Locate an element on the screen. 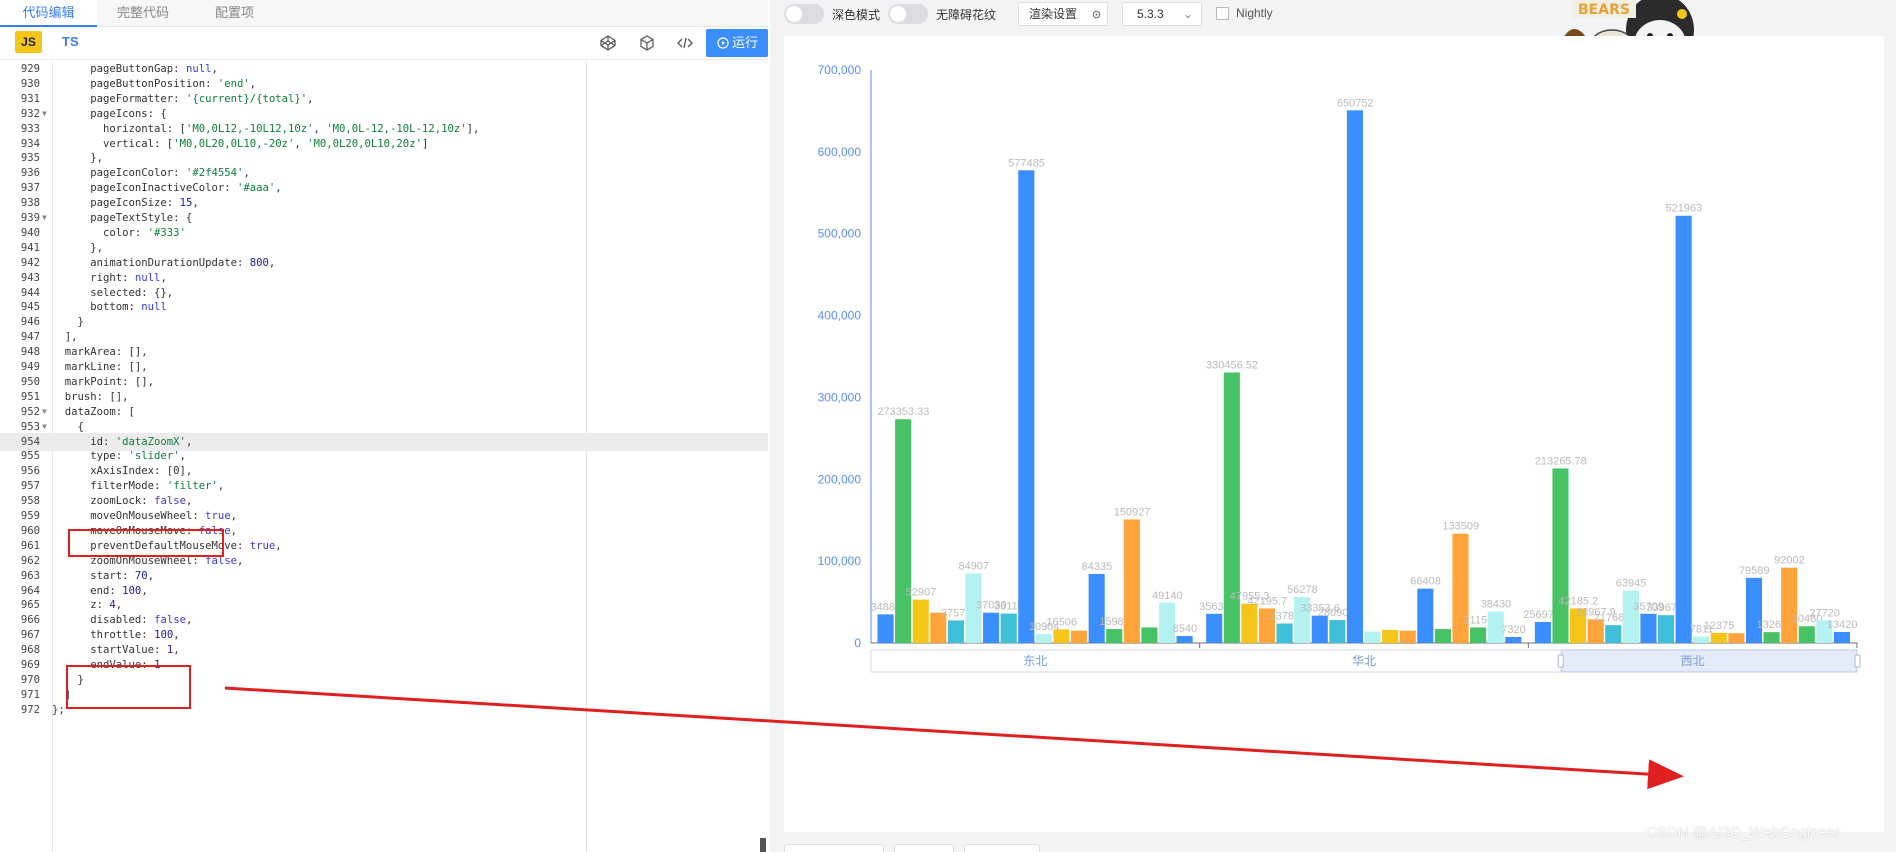  version-select: 5.3.3 ⌄ is located at coordinates (1162, 14).